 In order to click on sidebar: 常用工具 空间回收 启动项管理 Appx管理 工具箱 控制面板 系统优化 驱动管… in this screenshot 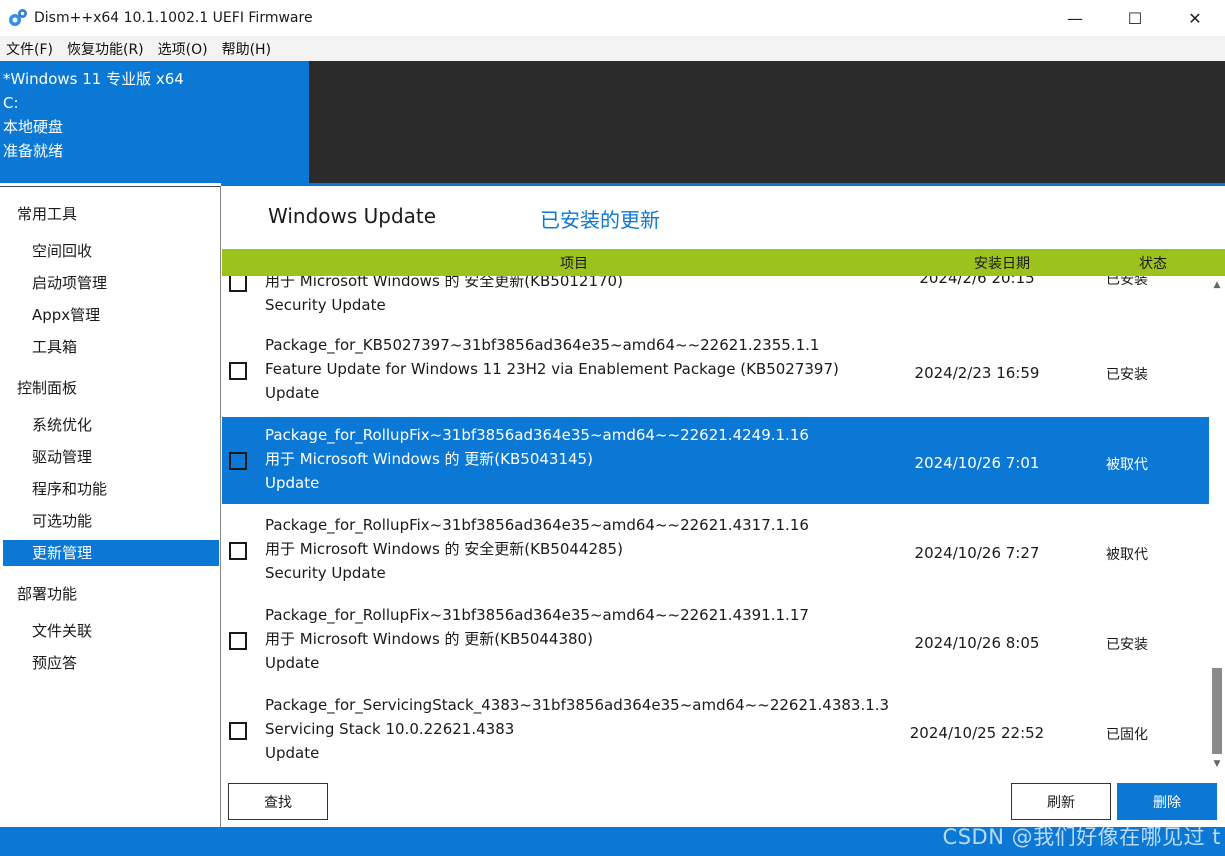, I will do `click(110, 506)`.